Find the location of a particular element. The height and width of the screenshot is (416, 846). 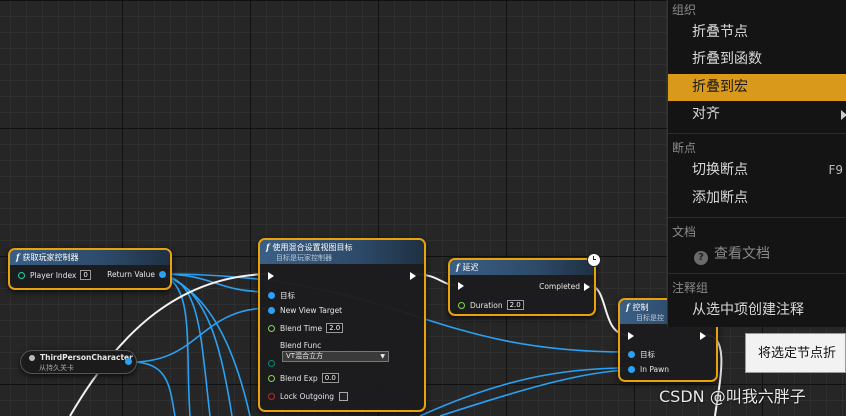

blend-exp-label: Blend Exp is located at coordinates (299, 378).